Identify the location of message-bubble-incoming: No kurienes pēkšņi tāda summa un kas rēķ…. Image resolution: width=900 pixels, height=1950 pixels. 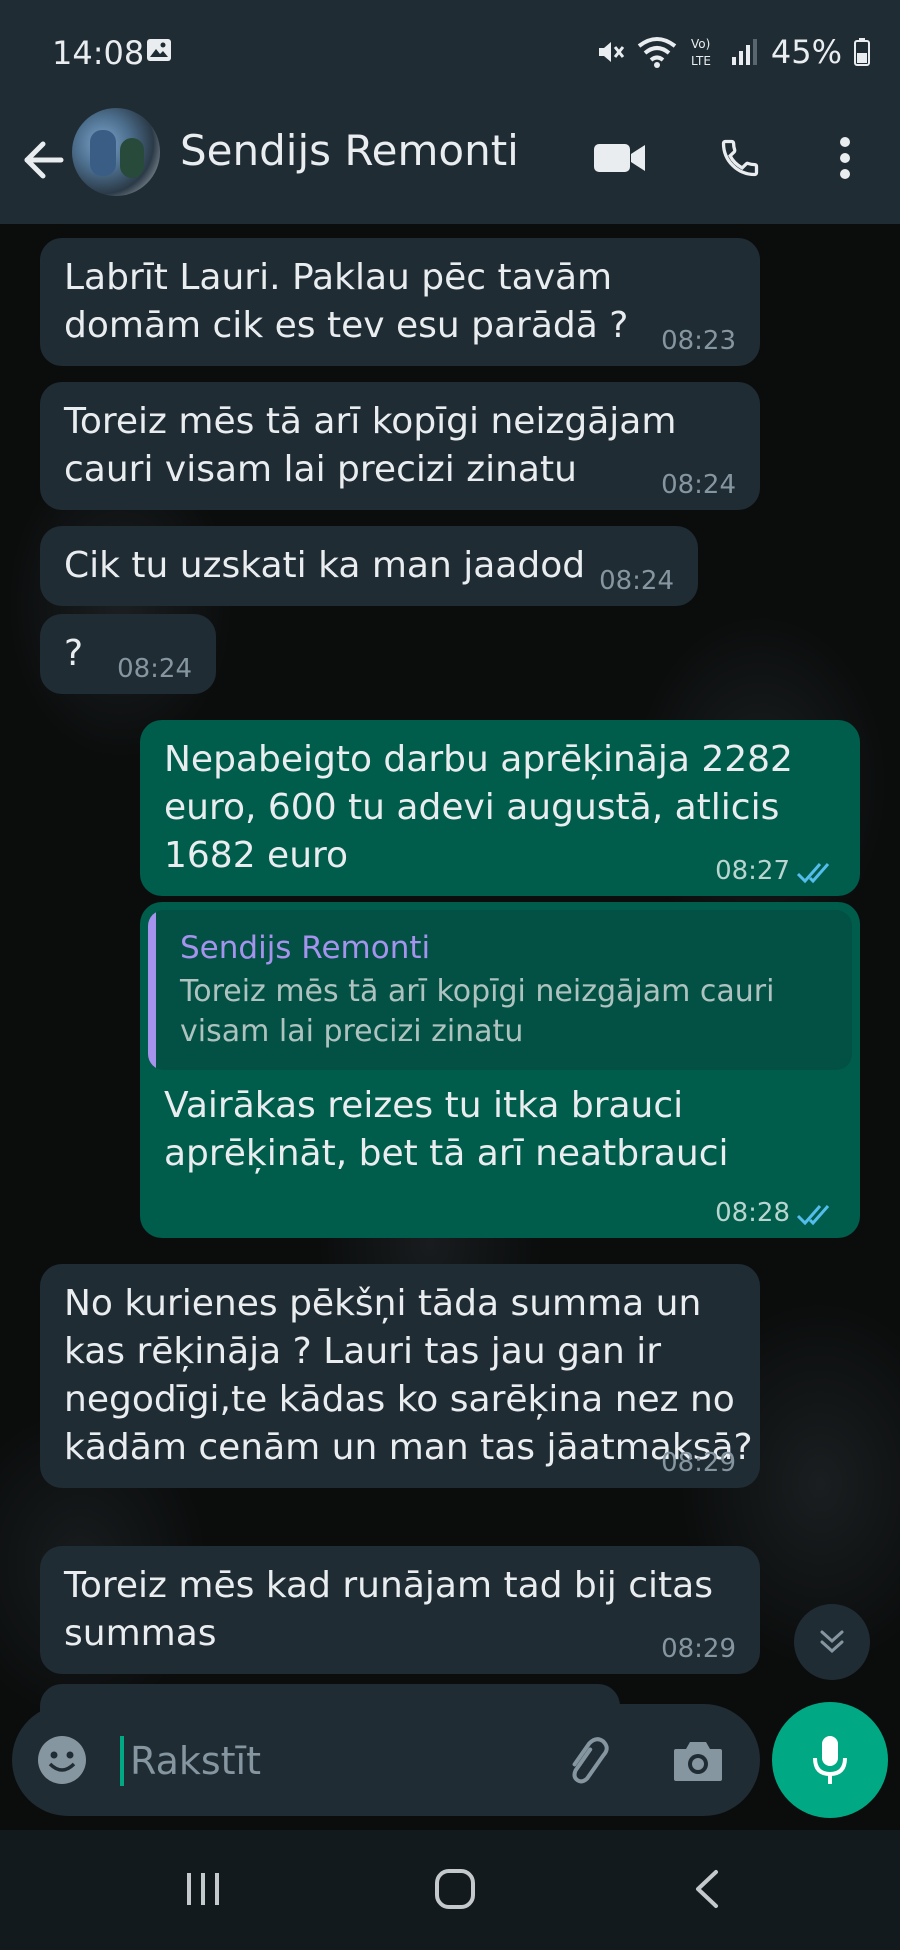
(400, 1376).